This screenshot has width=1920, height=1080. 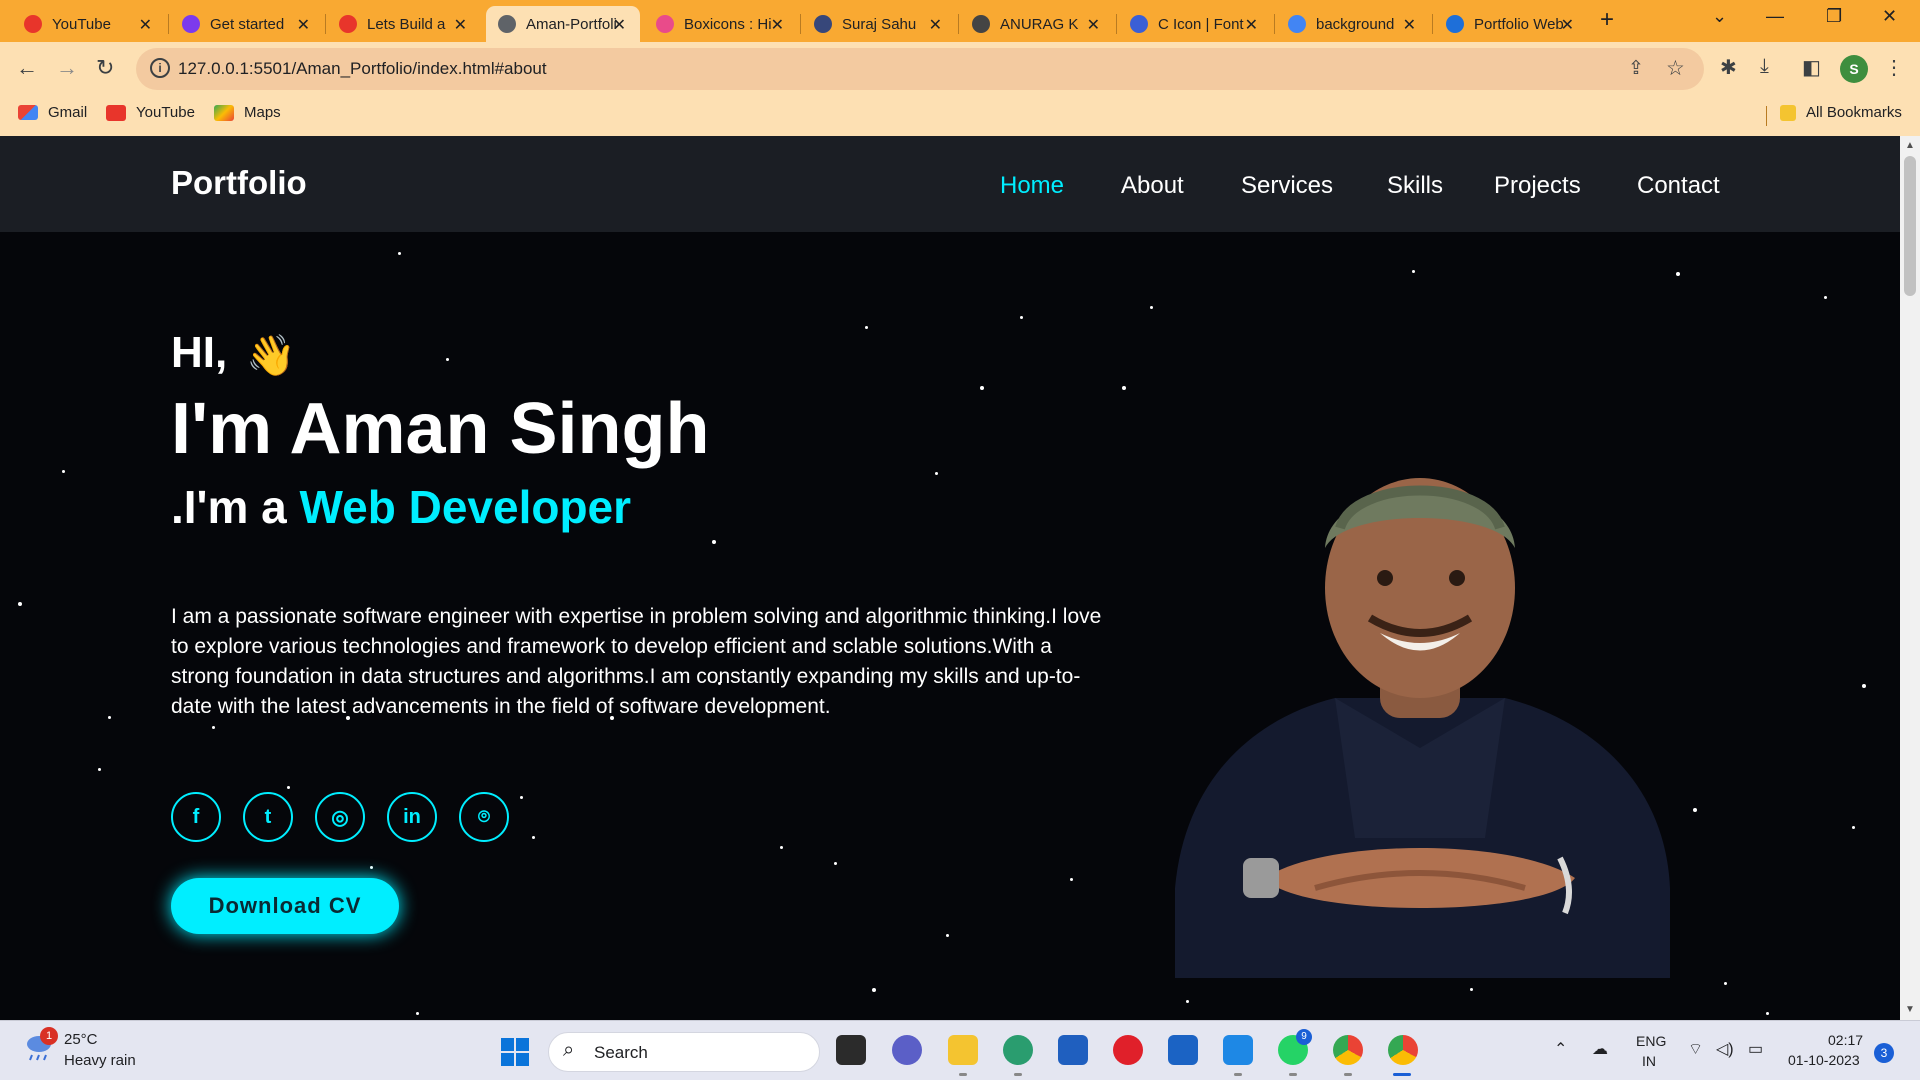 I want to click on file-explorer-icon, so click(x=963, y=1050).